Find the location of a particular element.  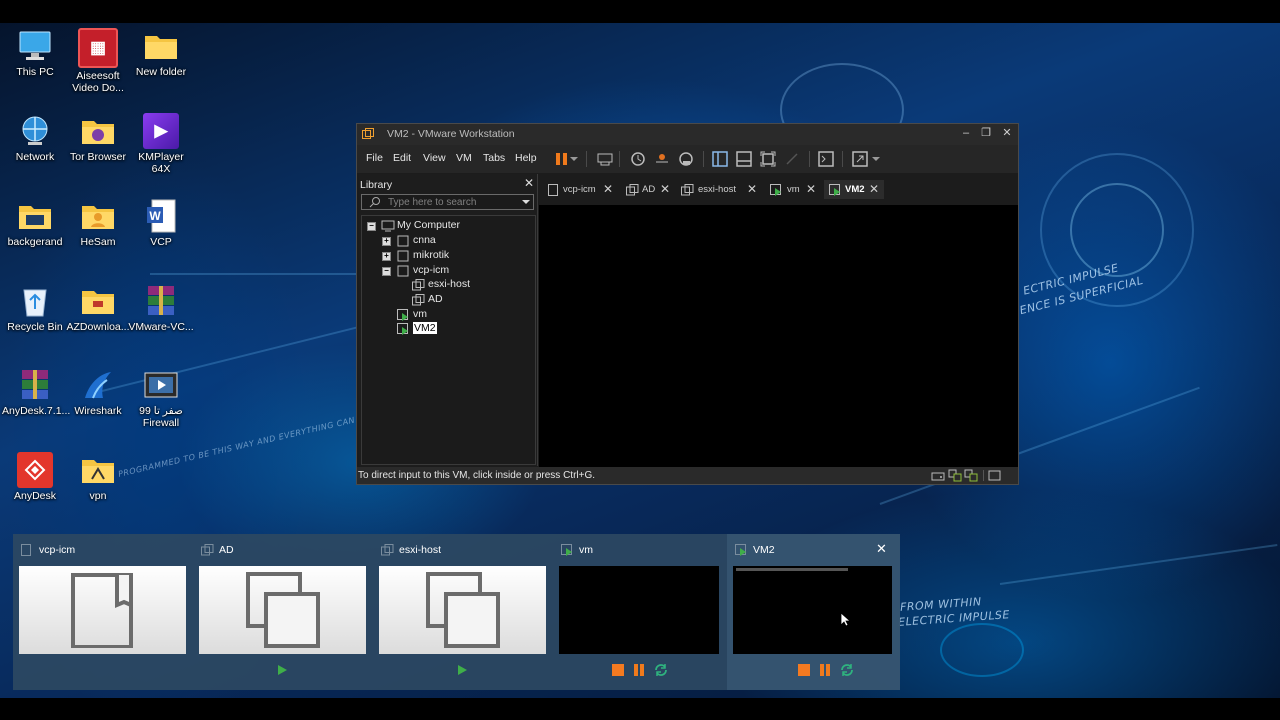

desktop-icon-recycle-bin: Recycle Bin is located at coordinates (35, 308).